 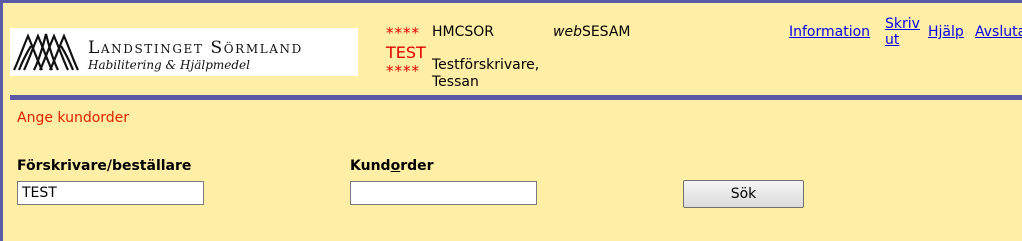 I want to click on user-code: HMCSOR, so click(x=463, y=32).